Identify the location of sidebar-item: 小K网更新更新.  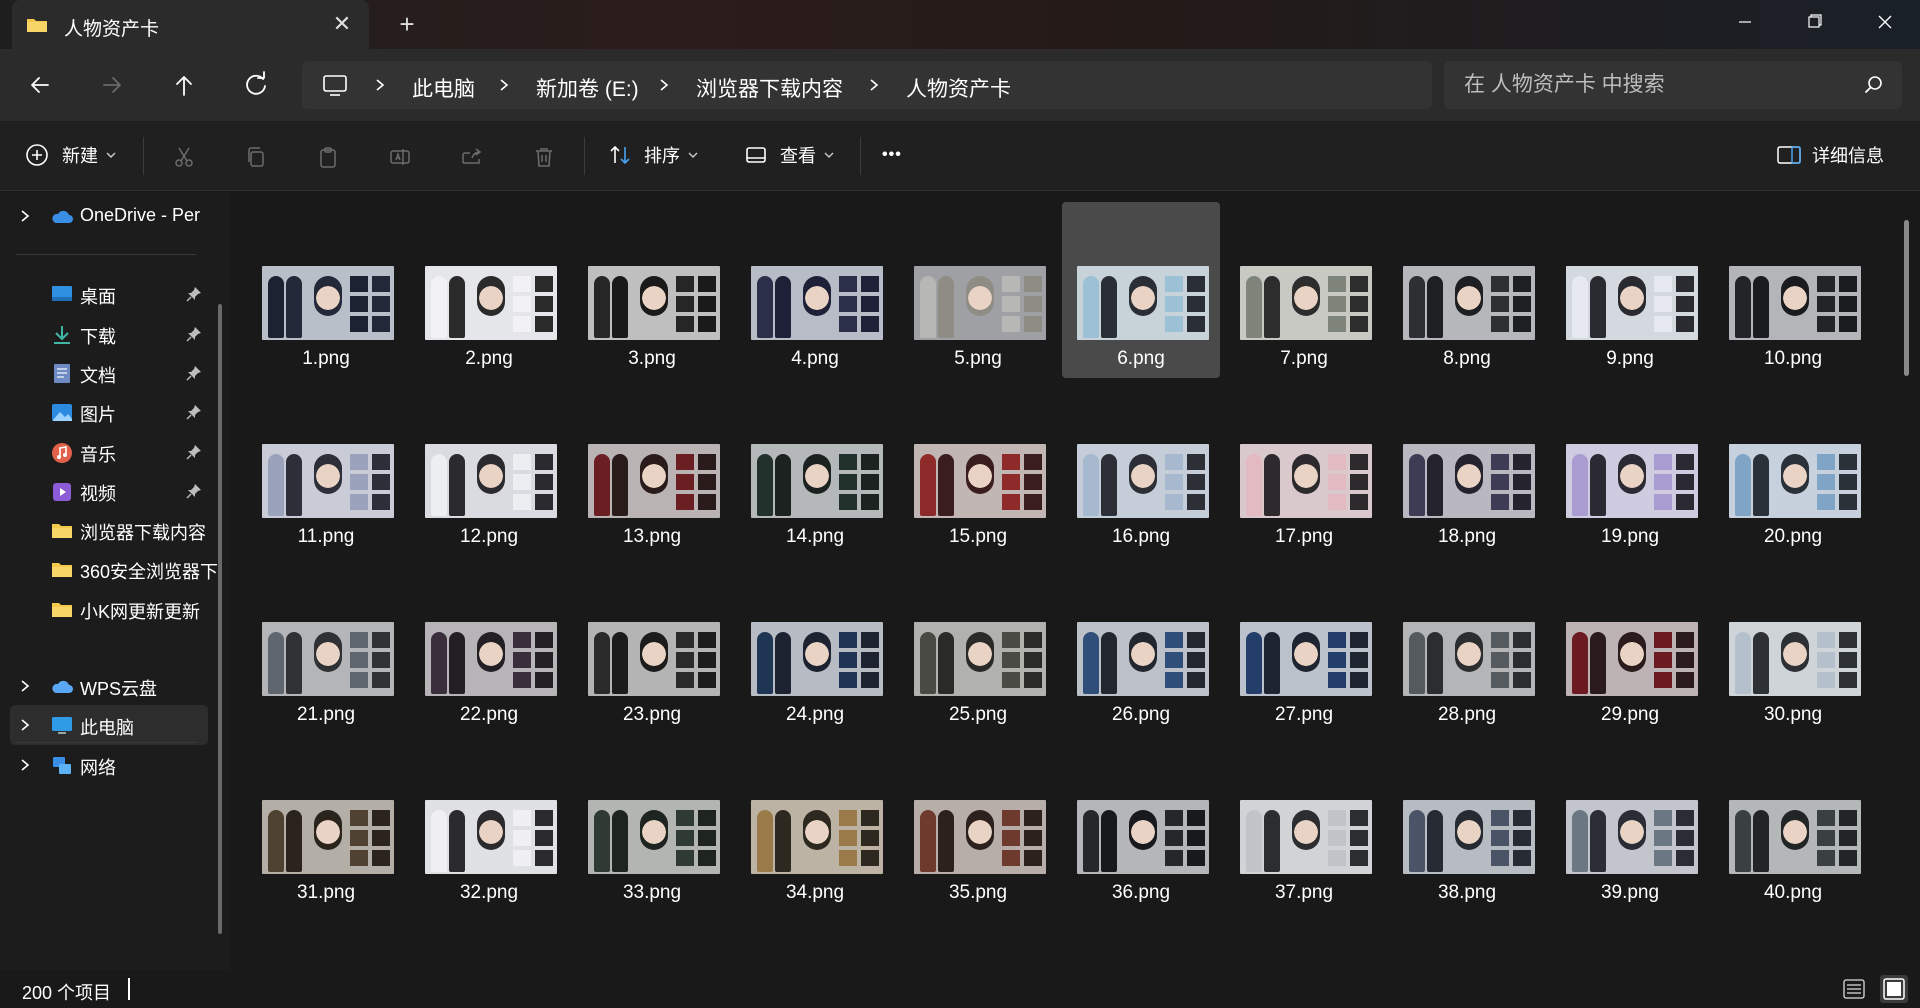
(109, 609).